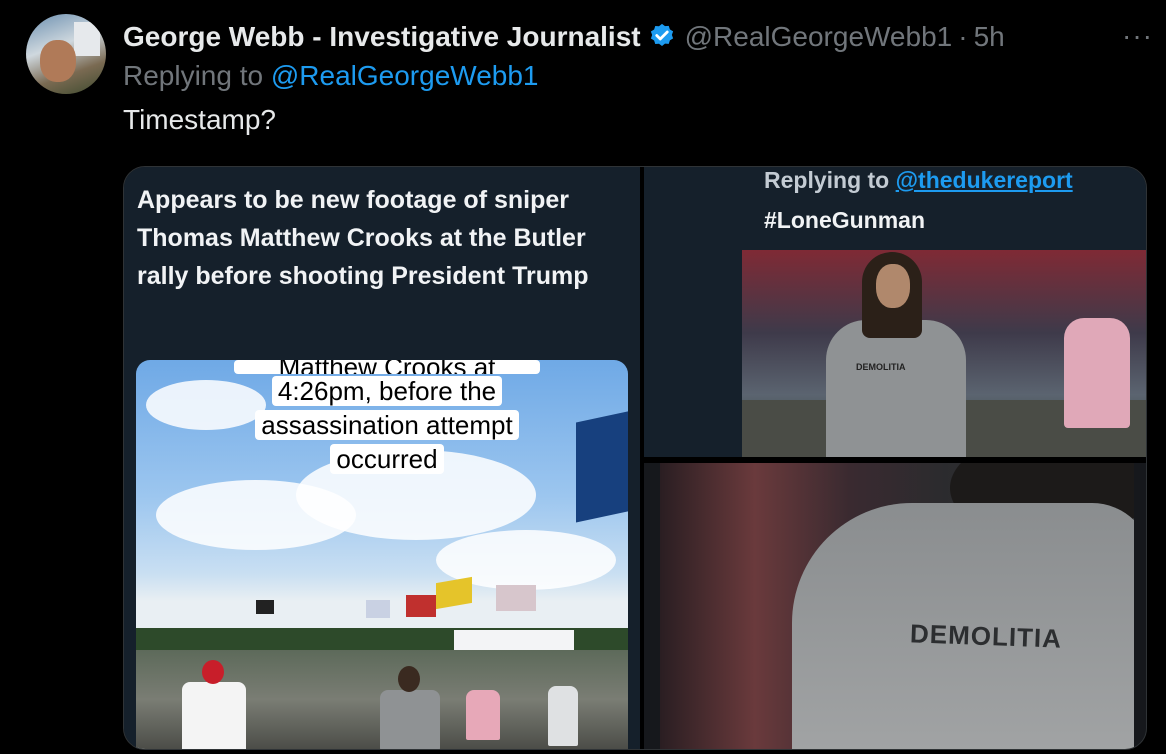 The height and width of the screenshot is (754, 1166). Describe the element at coordinates (387, 425) in the screenshot. I see `overlay-line-2: assassination attempt` at that location.